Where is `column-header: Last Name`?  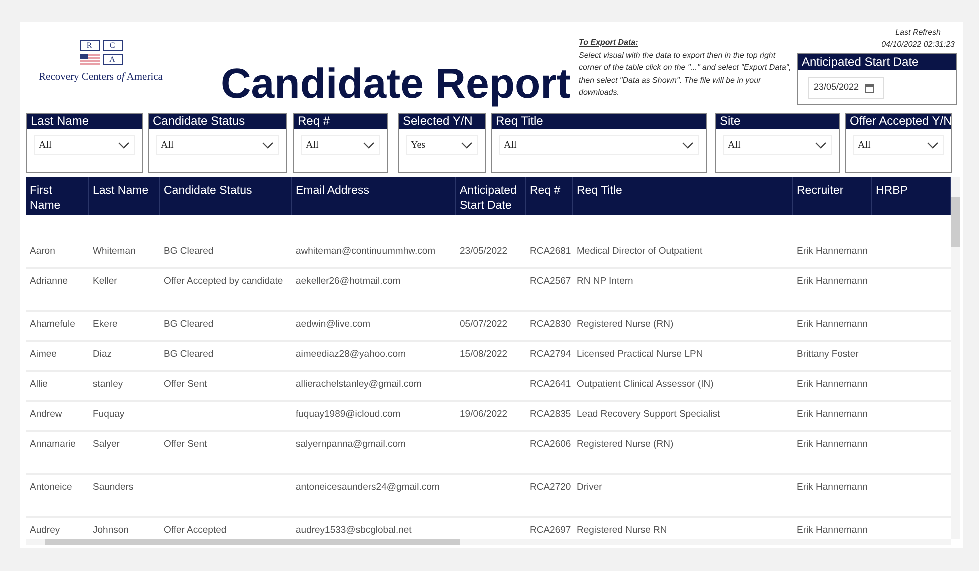
column-header: Last Name is located at coordinates (124, 196).